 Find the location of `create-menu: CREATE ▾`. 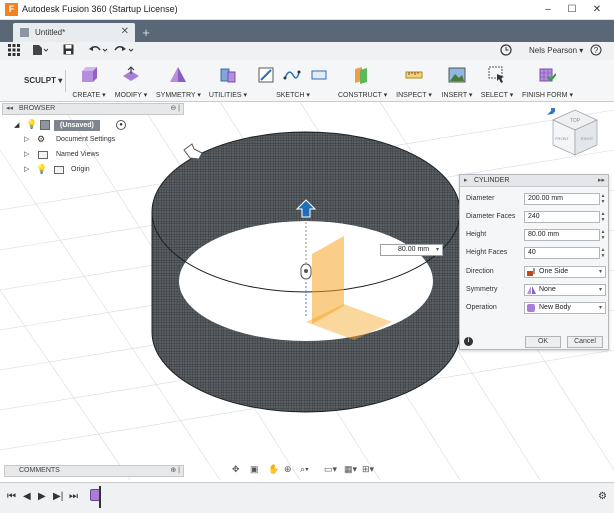

create-menu: CREATE ▾ is located at coordinates (89, 81).